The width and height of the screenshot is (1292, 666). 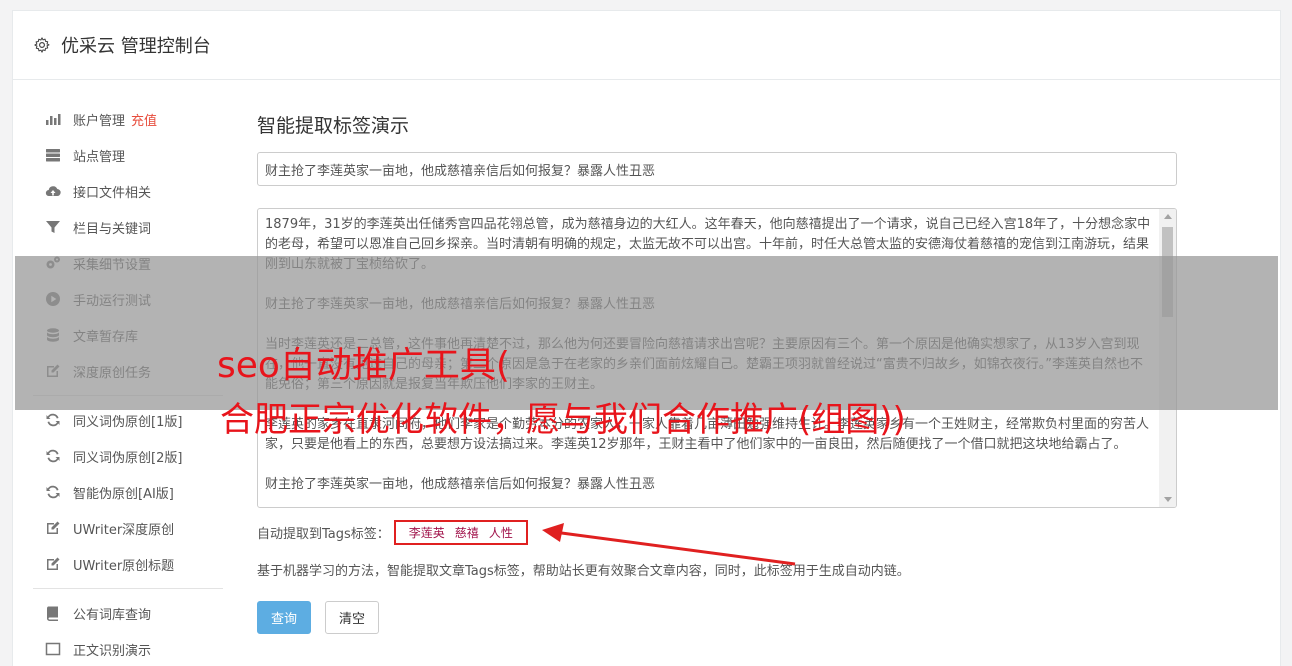 What do you see at coordinates (53, 155) in the screenshot?
I see `server-icon` at bounding box center [53, 155].